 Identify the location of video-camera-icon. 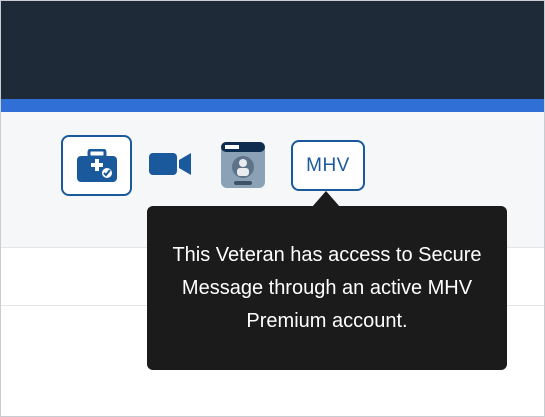
(170, 164).